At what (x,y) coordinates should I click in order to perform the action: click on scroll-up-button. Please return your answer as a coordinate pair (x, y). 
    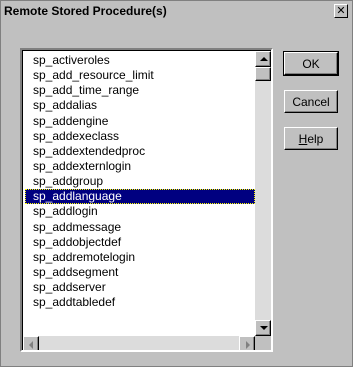
    Looking at the image, I should click on (263, 59).